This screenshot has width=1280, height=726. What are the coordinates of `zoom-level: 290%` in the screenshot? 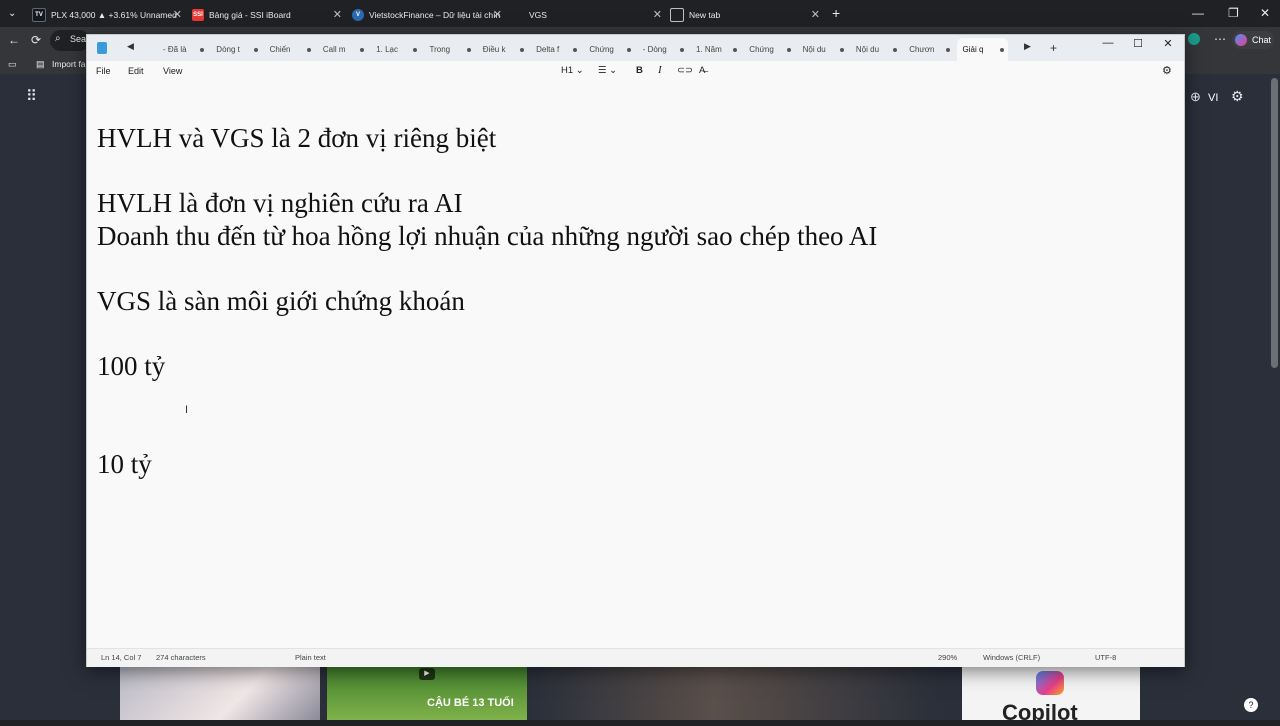 It's located at (947, 657).